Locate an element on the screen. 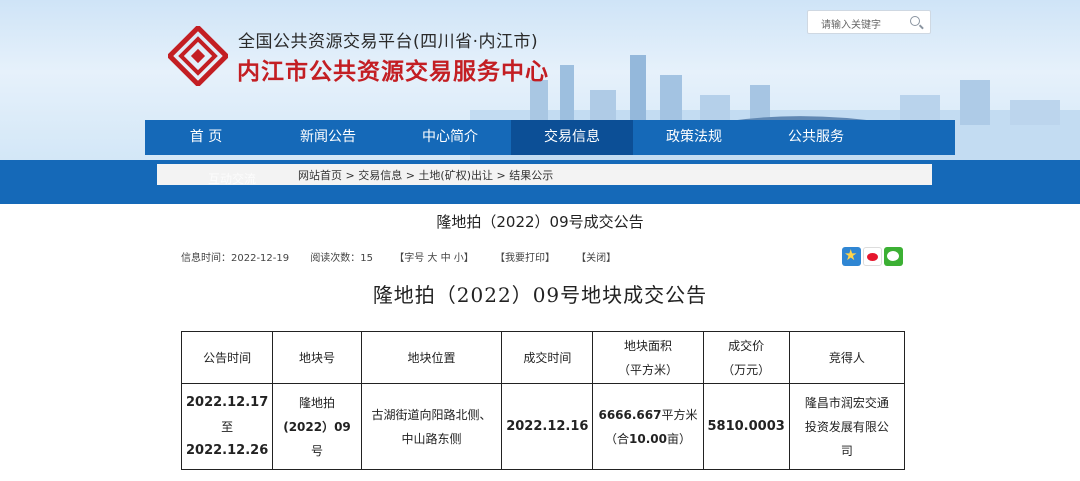 The height and width of the screenshot is (481, 1080). notice-end: 2022.12.26 is located at coordinates (227, 450).